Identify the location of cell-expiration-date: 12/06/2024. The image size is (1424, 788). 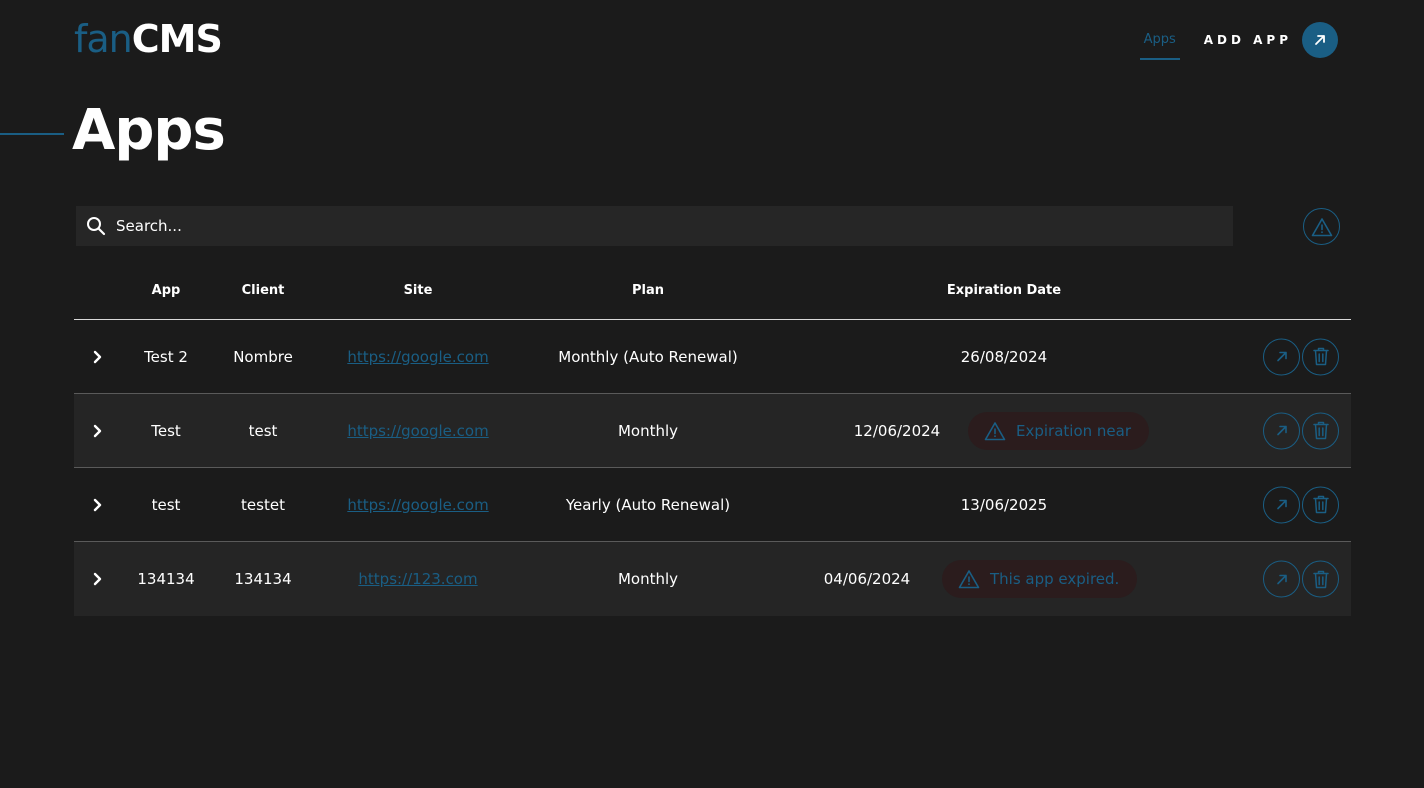
(897, 430).